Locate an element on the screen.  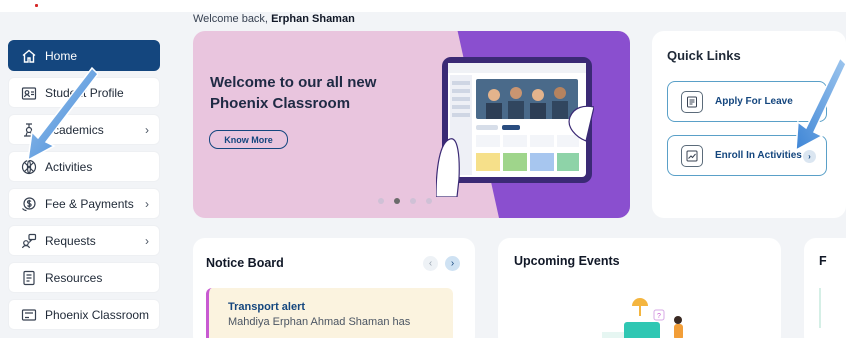
events-illustration: ? is located at coordinates (642, 318).